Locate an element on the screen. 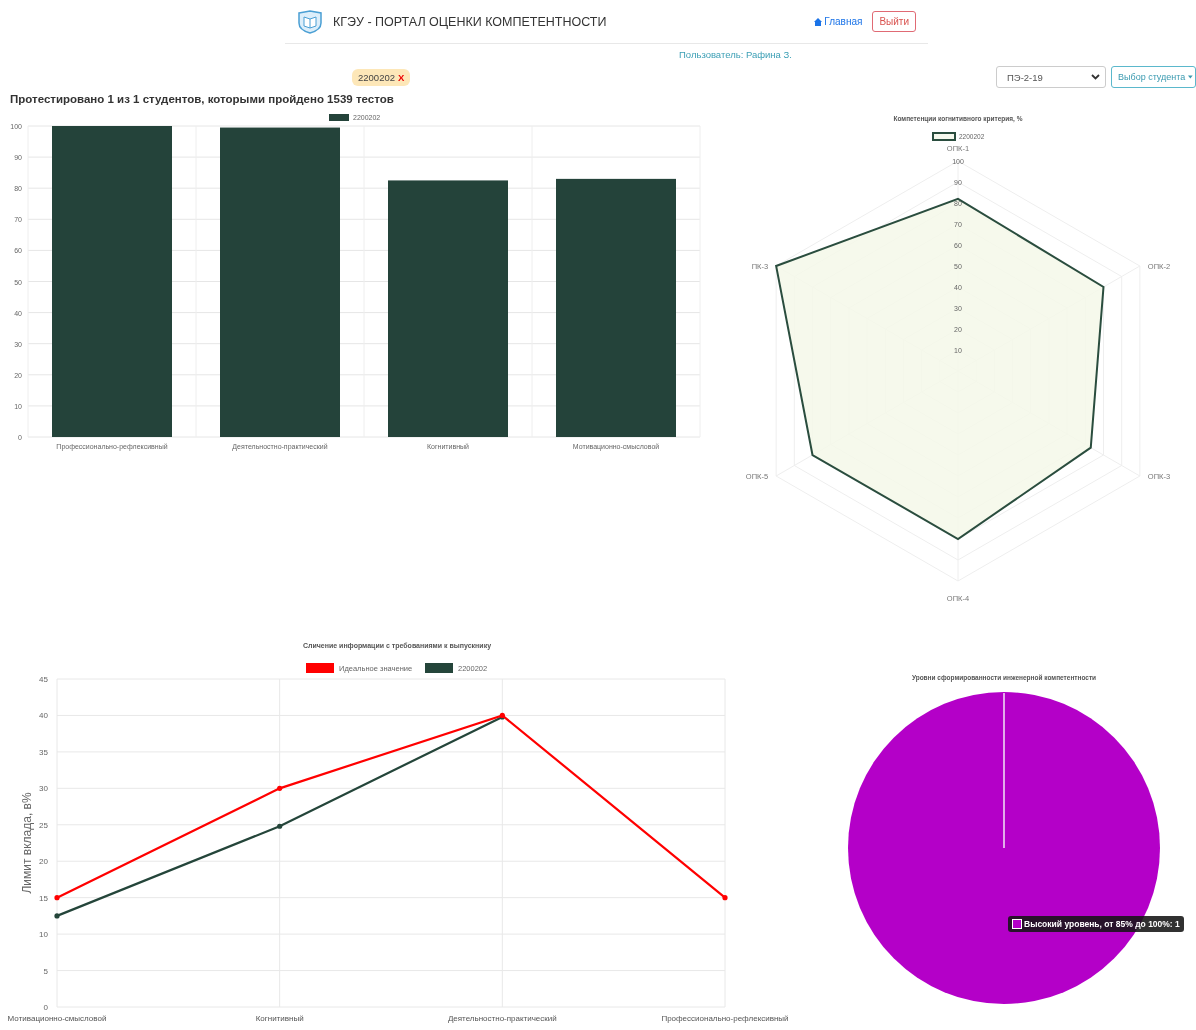 The image size is (1196, 1030). axis-label: 10 is located at coordinates (43, 935).